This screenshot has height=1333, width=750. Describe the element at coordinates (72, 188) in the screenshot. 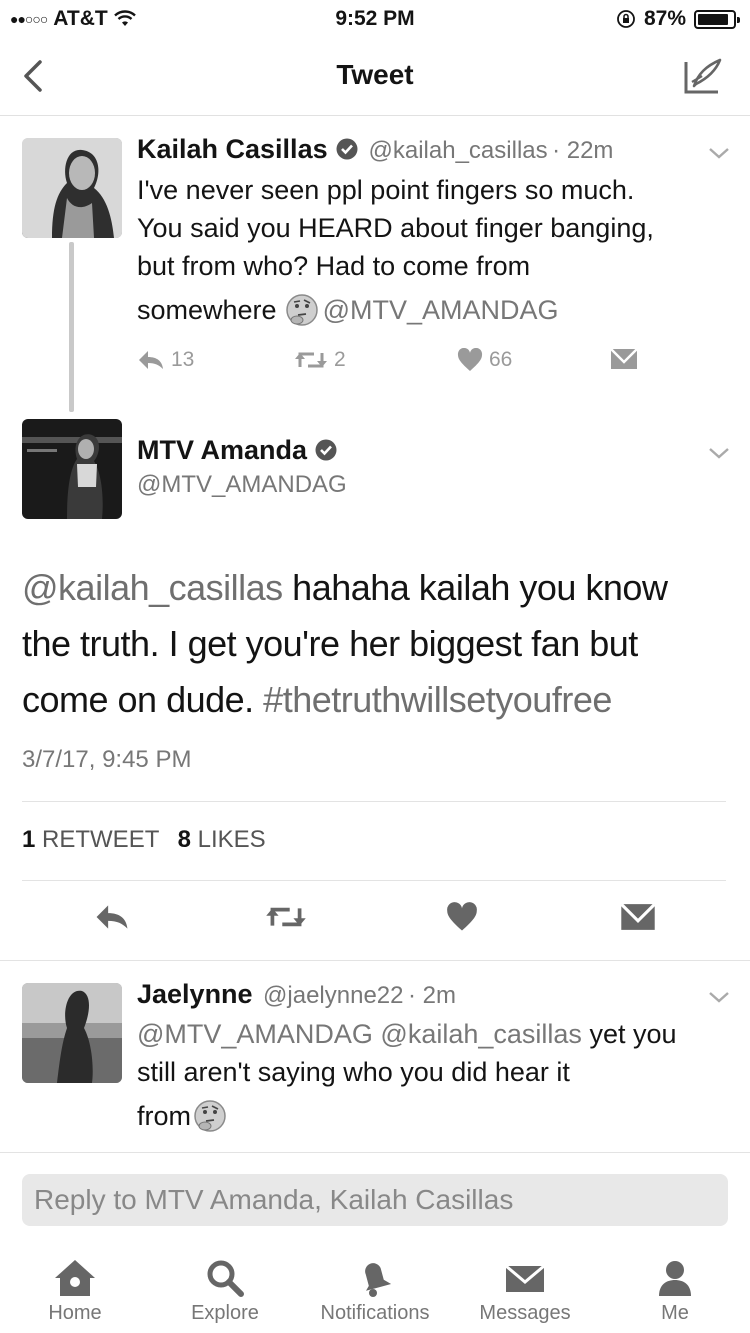

I see `avatar-kailah` at that location.